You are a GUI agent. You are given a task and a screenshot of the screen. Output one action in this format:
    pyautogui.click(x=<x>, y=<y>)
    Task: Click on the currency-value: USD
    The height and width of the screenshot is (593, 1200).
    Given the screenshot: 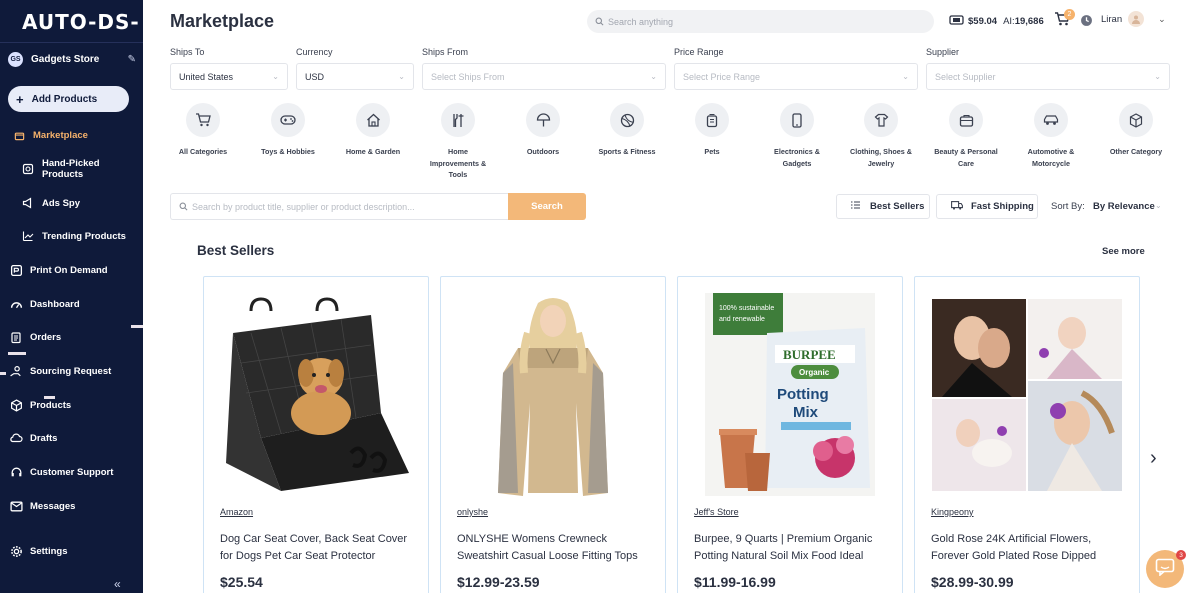 What is the action you would take?
    pyautogui.click(x=315, y=76)
    